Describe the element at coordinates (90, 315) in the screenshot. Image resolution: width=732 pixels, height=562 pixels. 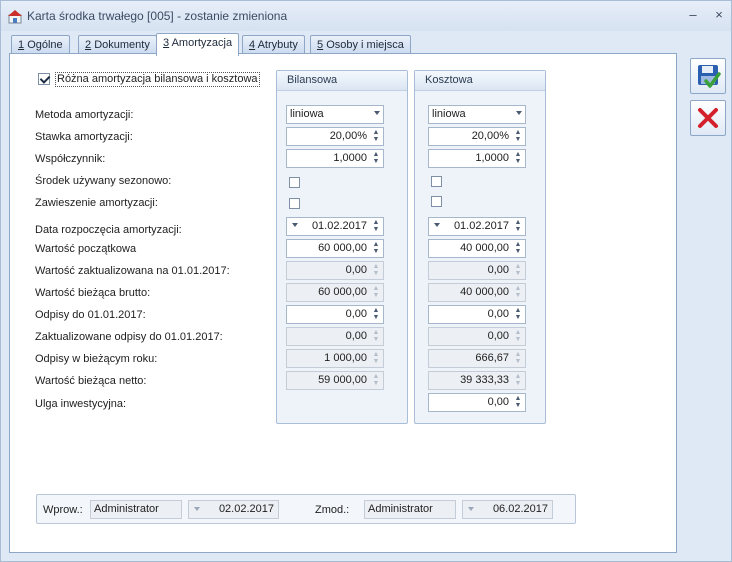
I see `label-odpisy-do: Odpisy do 01.01.2017:` at that location.